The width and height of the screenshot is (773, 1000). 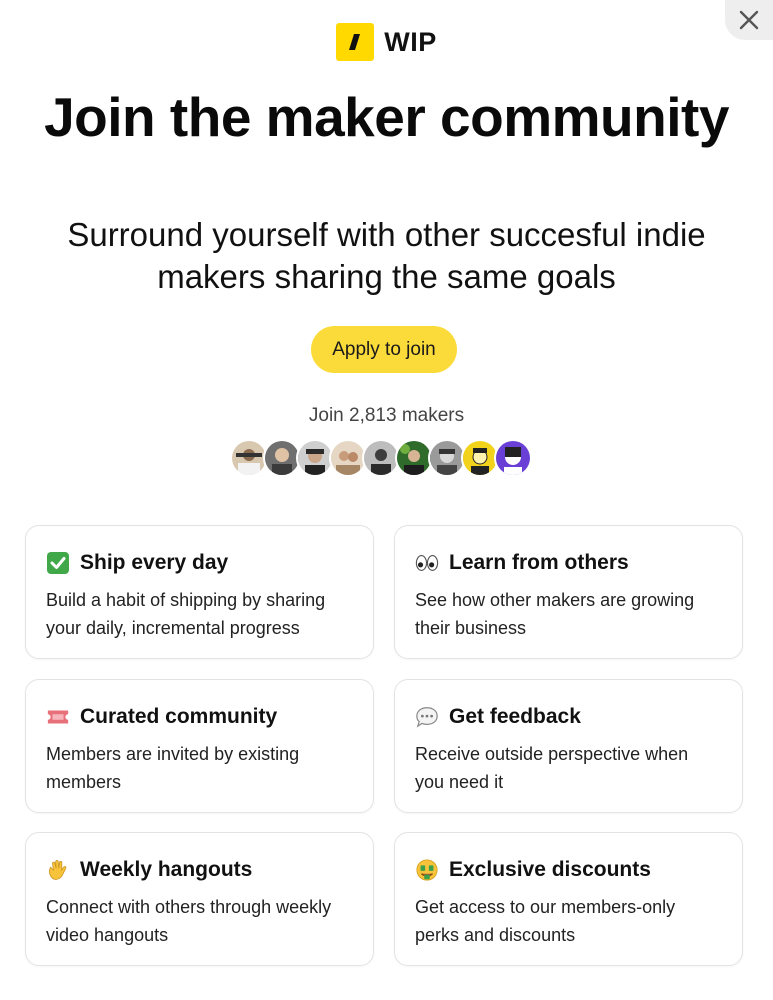 I want to click on feature-title: Weekly hangouts, so click(x=166, y=869).